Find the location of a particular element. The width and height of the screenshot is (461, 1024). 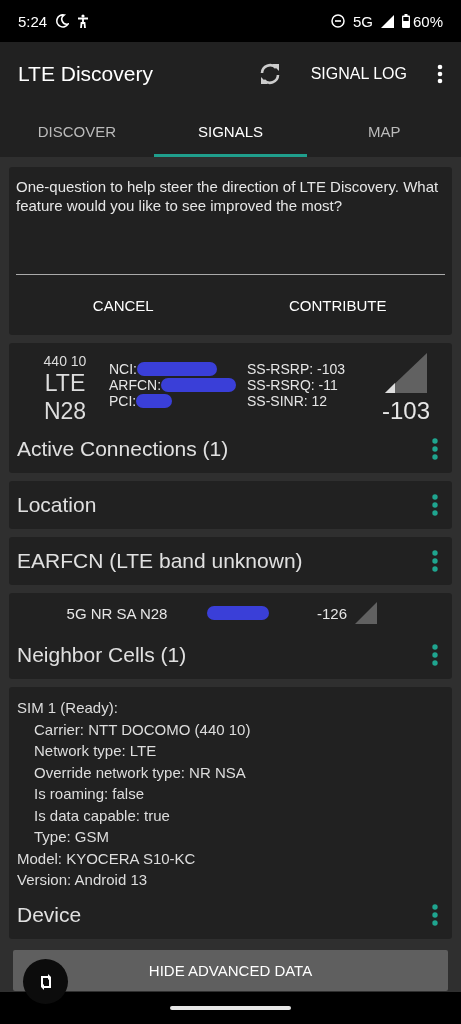

signal-log-button: SIGNAL LOG is located at coordinates (358, 73).